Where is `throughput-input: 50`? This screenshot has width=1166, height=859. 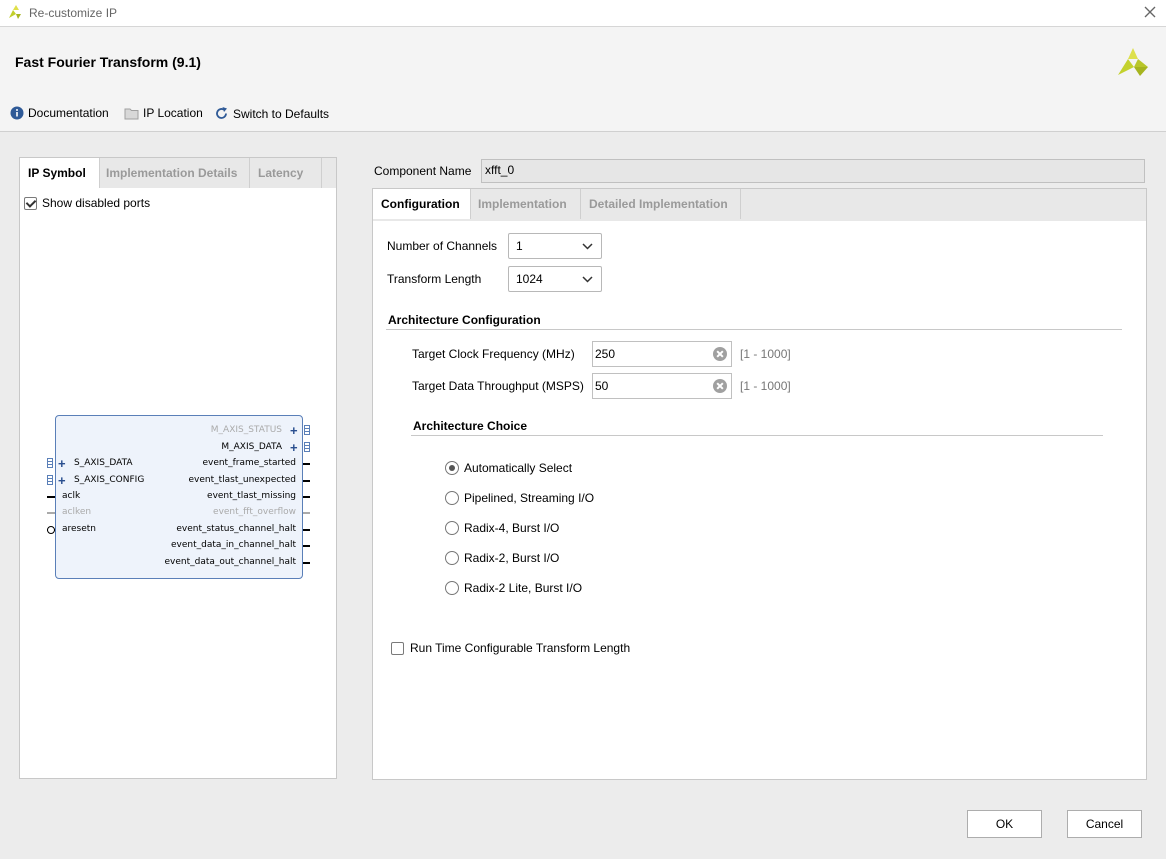
throughput-input: 50 is located at coordinates (662, 386).